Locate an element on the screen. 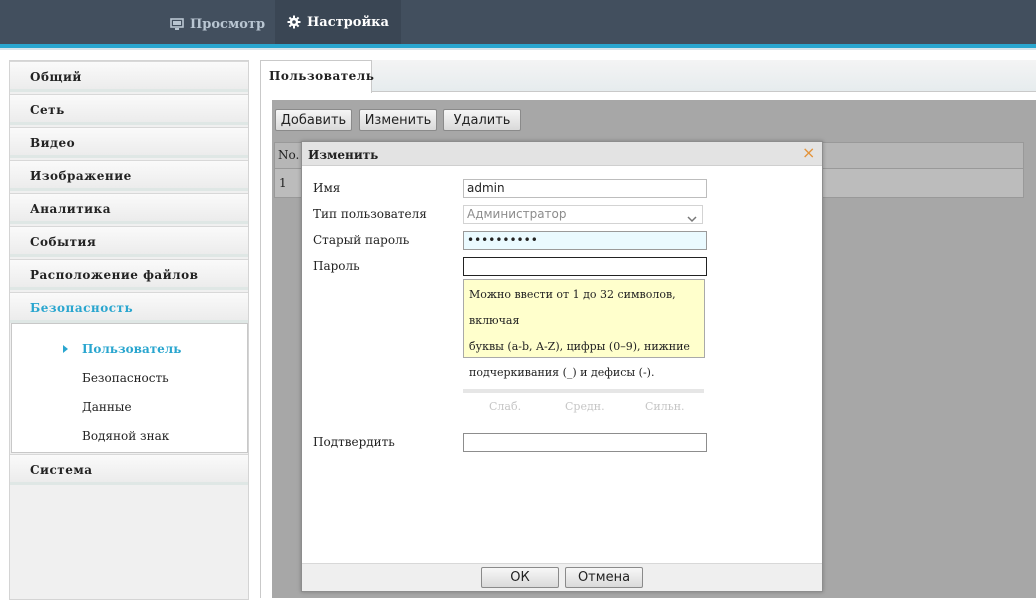 The image size is (1036, 600). content-tab-bar is located at coordinates (648, 76).